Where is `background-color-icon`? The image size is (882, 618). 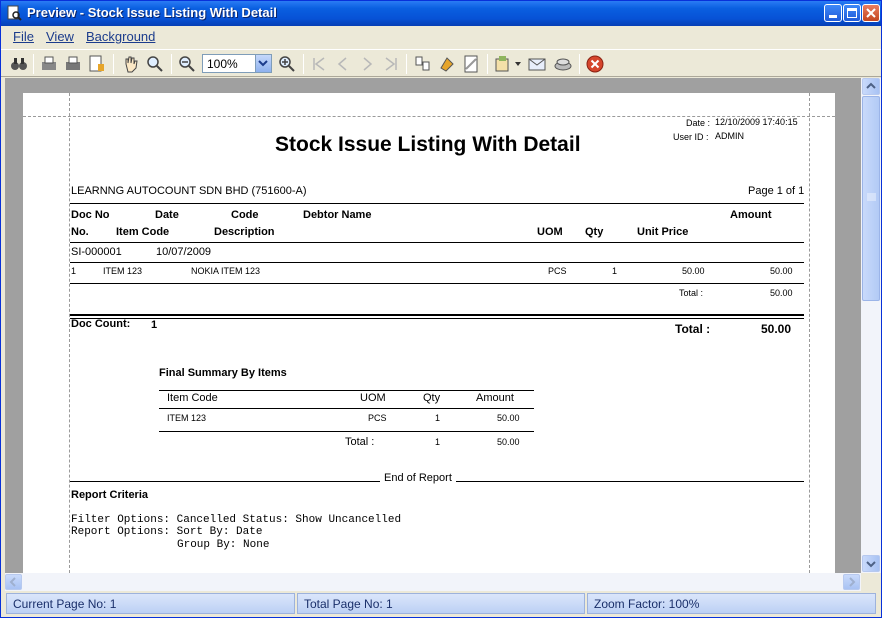
background-color-icon is located at coordinates (447, 64).